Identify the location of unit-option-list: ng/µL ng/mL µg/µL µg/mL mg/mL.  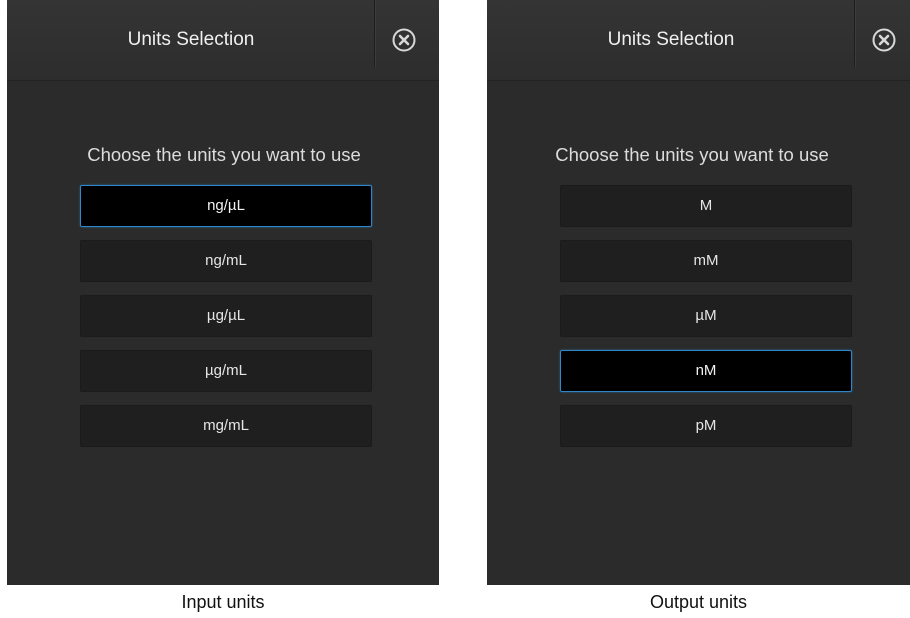
(226, 322).